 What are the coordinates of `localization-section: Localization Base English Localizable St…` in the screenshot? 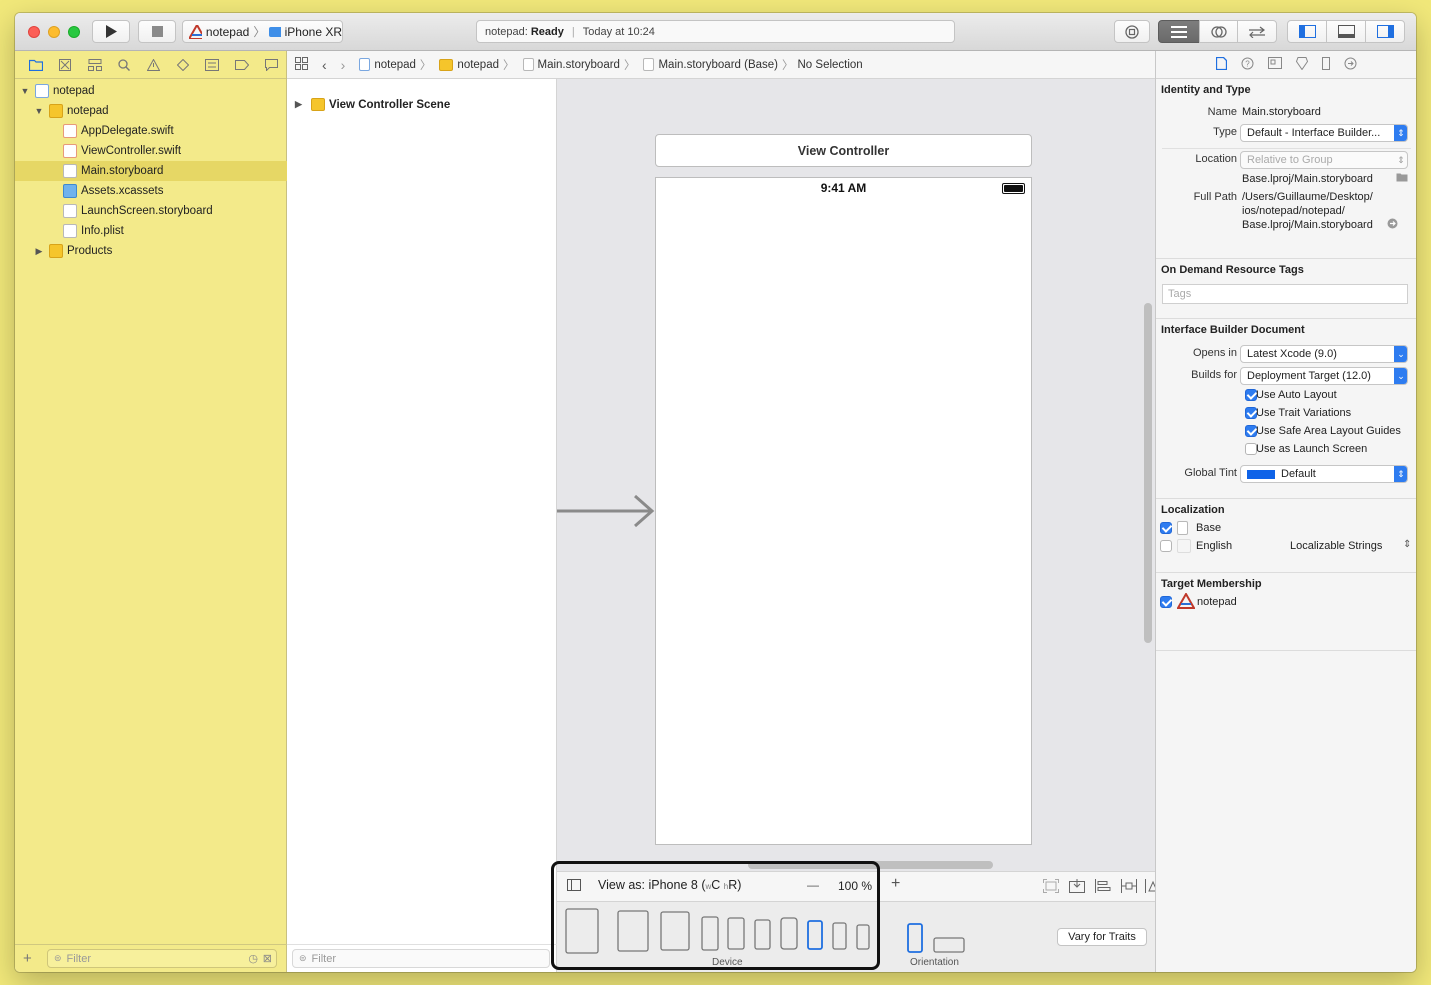 It's located at (1286, 536).